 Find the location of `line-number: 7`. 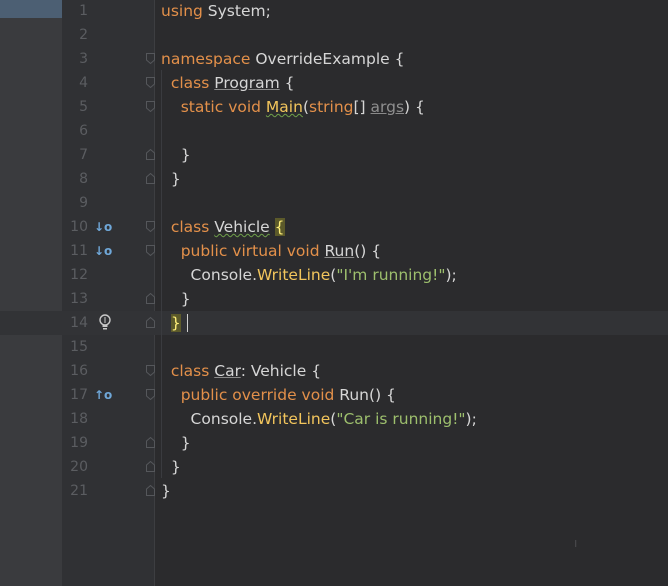

line-number: 7 is located at coordinates (75, 155).